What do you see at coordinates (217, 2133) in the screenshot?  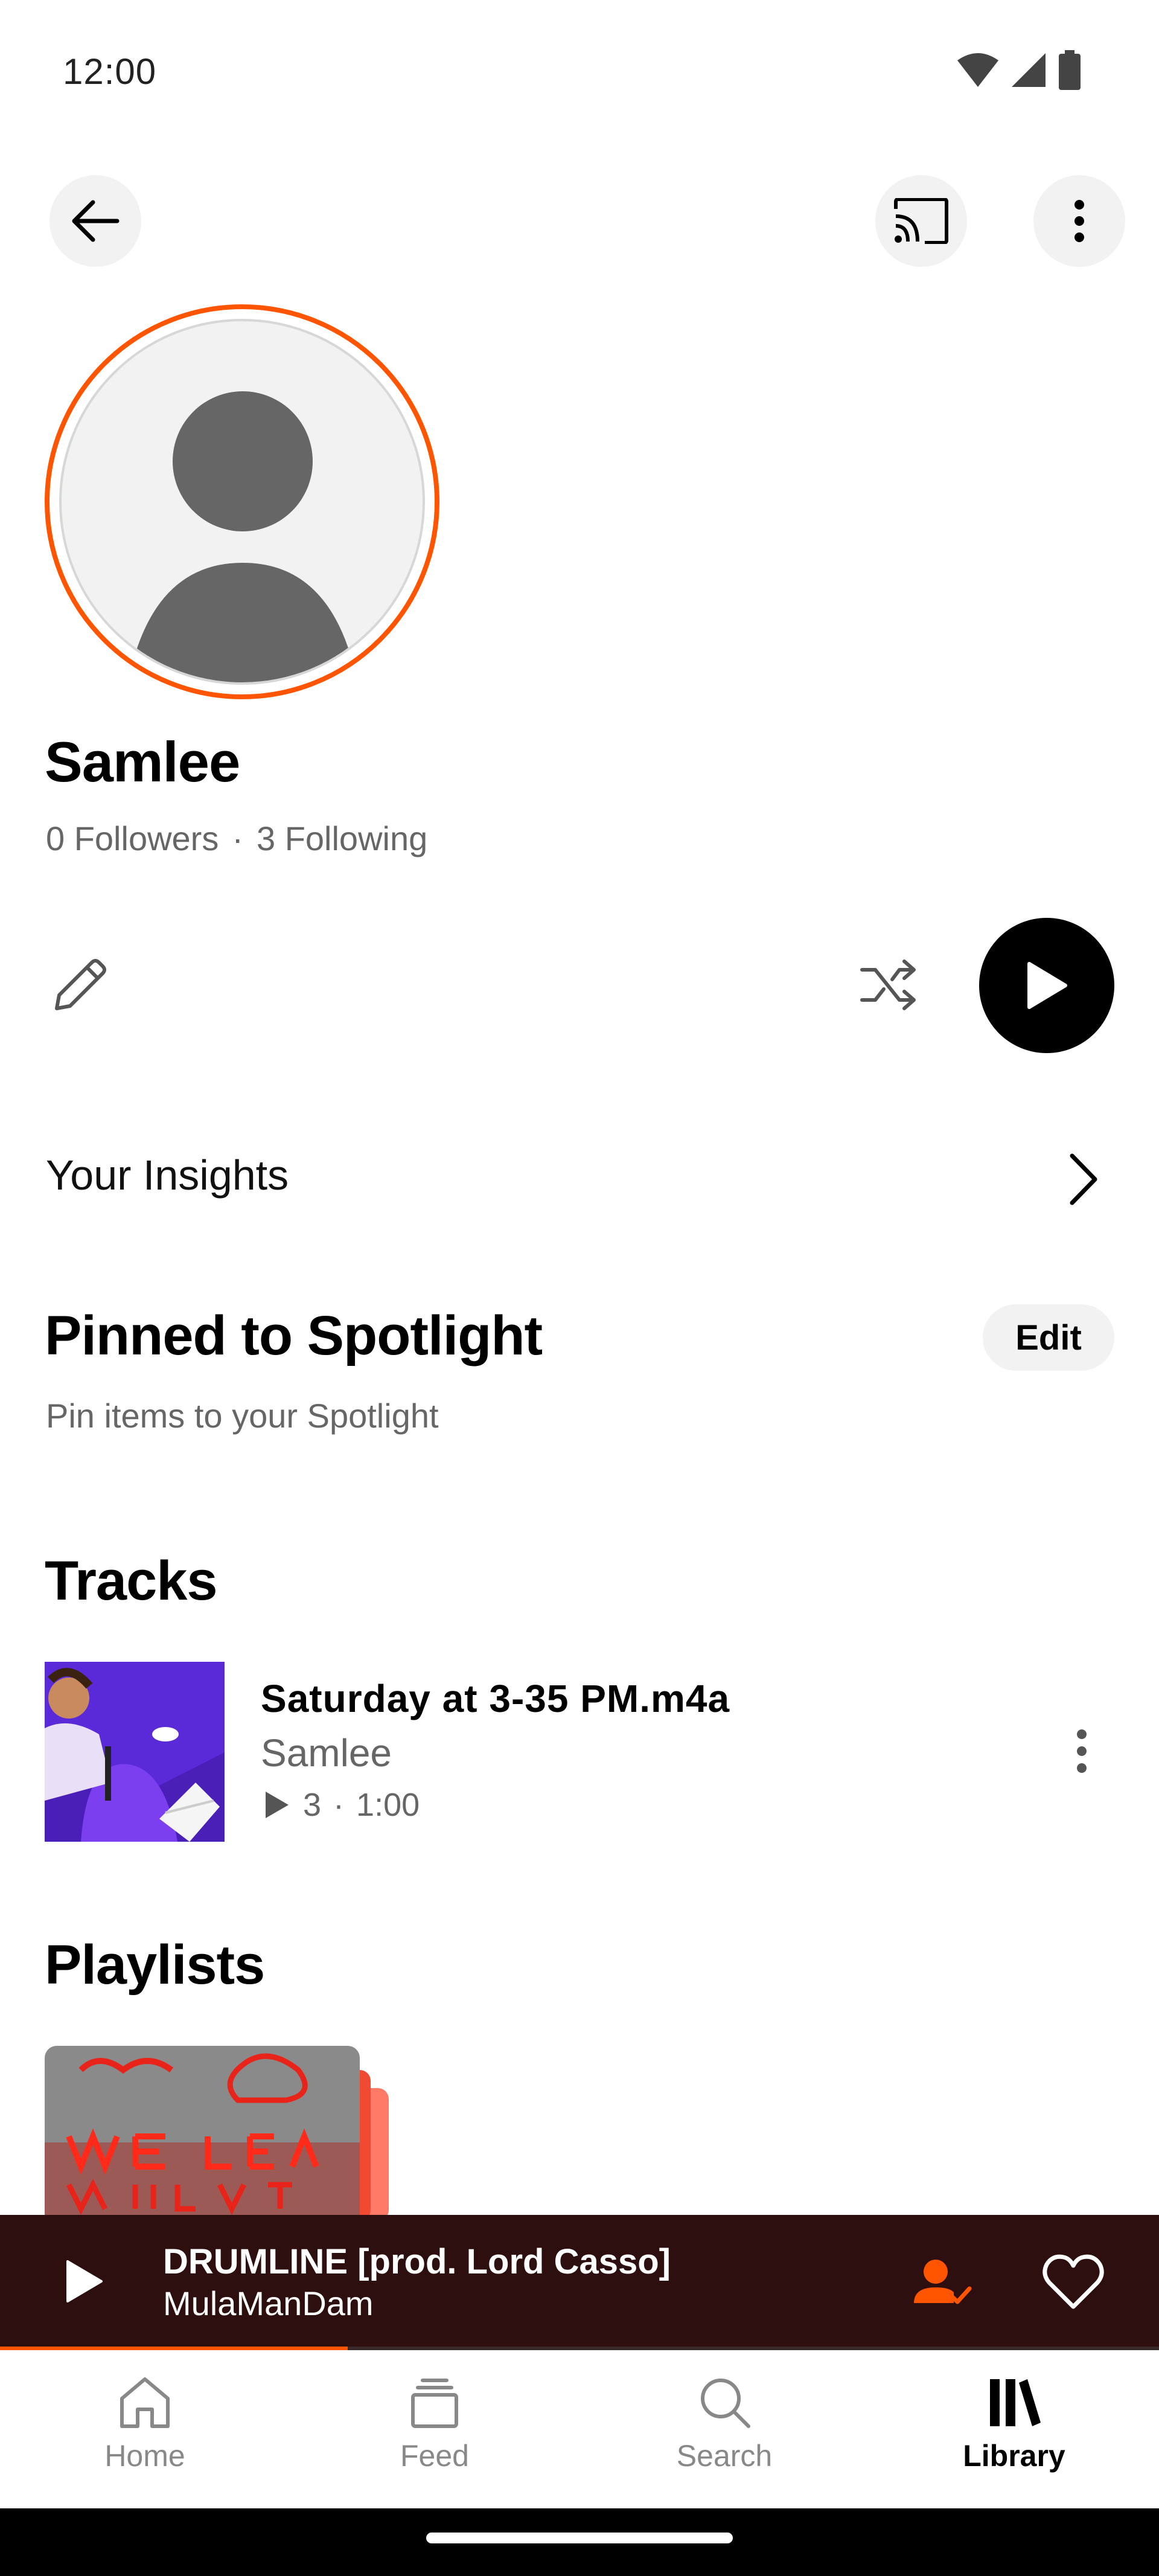 I see `playlist-artwork-image` at bounding box center [217, 2133].